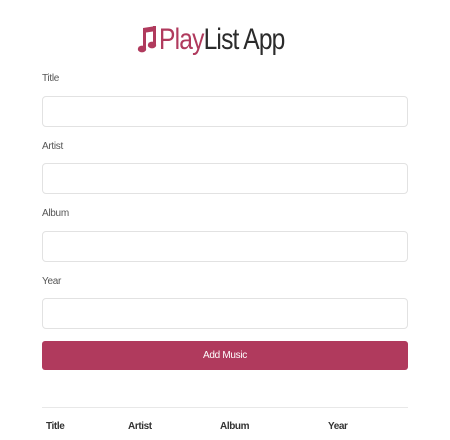 The height and width of the screenshot is (440, 450). Describe the element at coordinates (225, 111) in the screenshot. I see `title-input` at that location.